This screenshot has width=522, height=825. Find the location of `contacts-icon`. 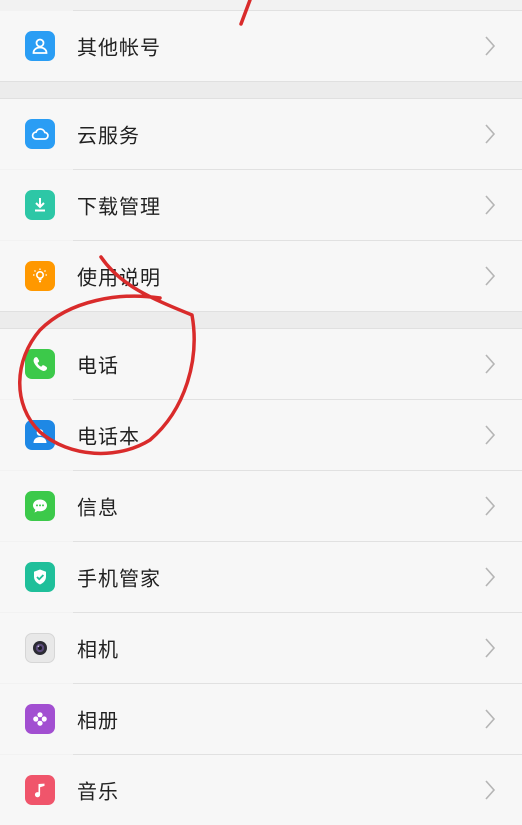

contacts-icon is located at coordinates (40, 435).